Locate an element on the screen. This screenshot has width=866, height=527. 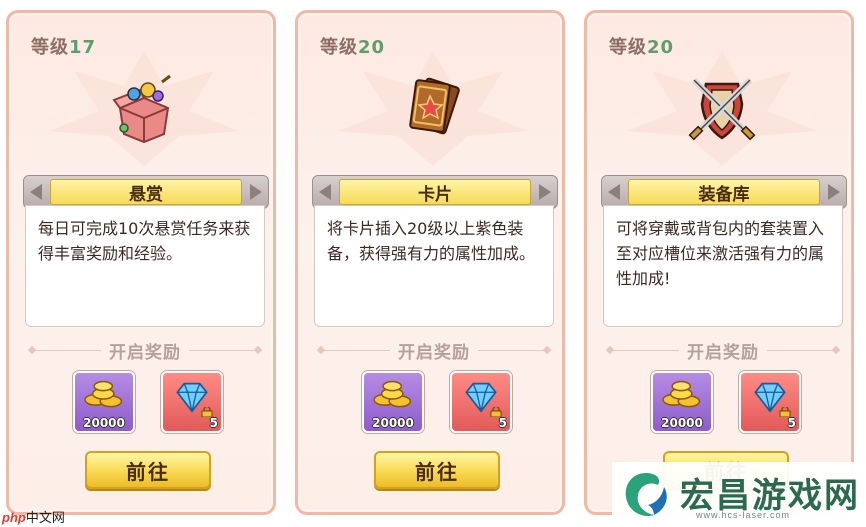
card-title: 装备库 is located at coordinates (724, 192).